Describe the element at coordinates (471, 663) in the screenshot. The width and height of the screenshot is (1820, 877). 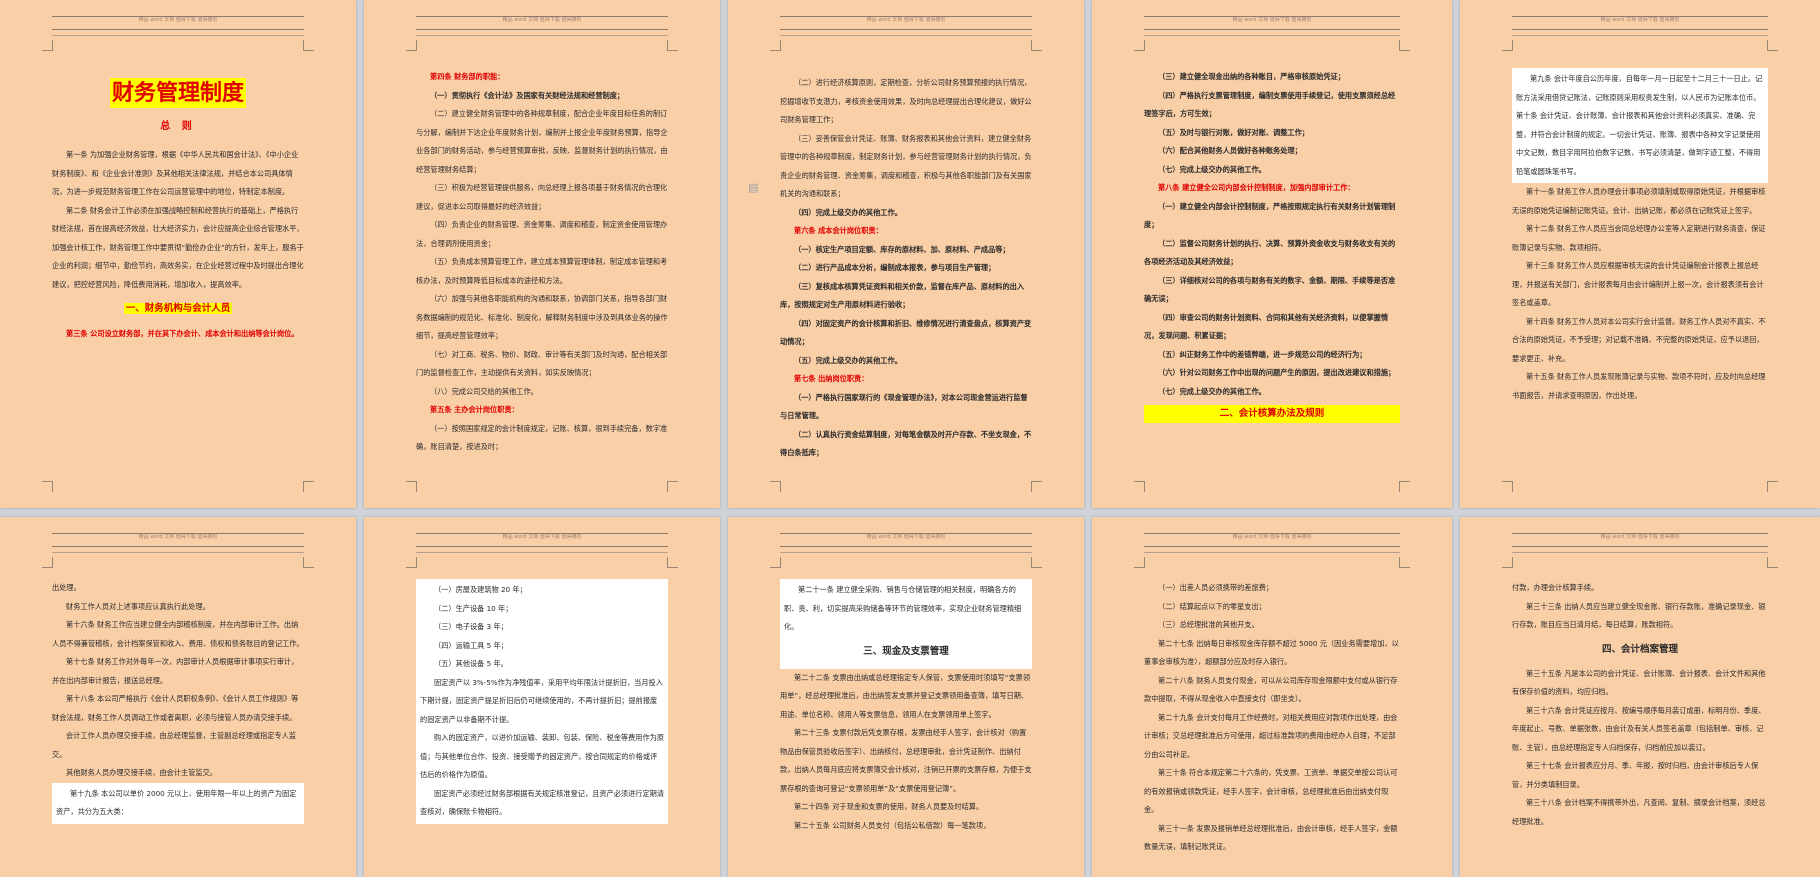
I see `list-item: （五）其他设备 5 年。` at that location.